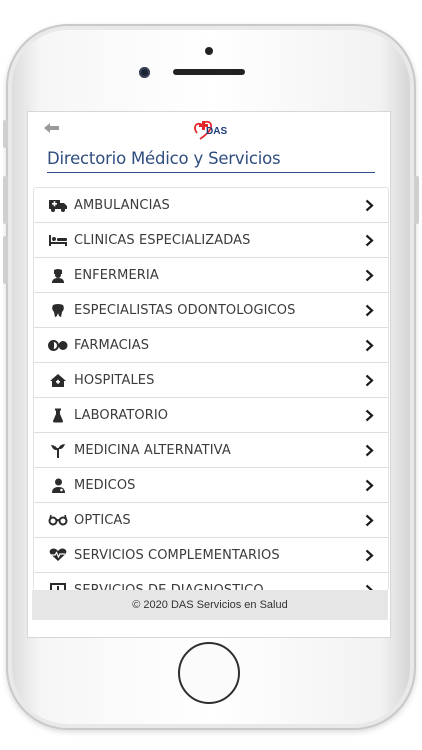 The image size is (422, 750). I want to click on copyright-text: © 2020 DAS Servicios en Salud, so click(210, 605).